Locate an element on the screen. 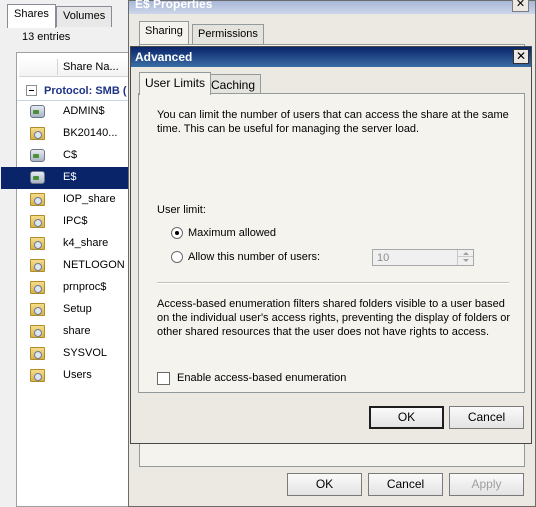  radio-allow-label: Allow this number of users: is located at coordinates (254, 257).